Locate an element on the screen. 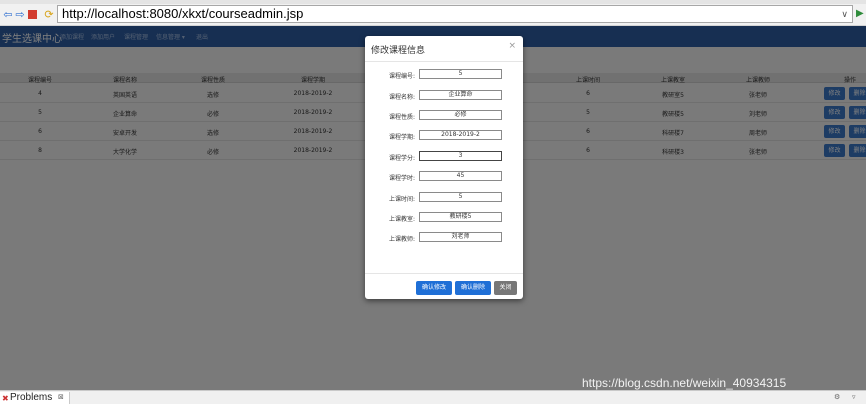  classroom-input: 教研楼5 is located at coordinates (460, 217).